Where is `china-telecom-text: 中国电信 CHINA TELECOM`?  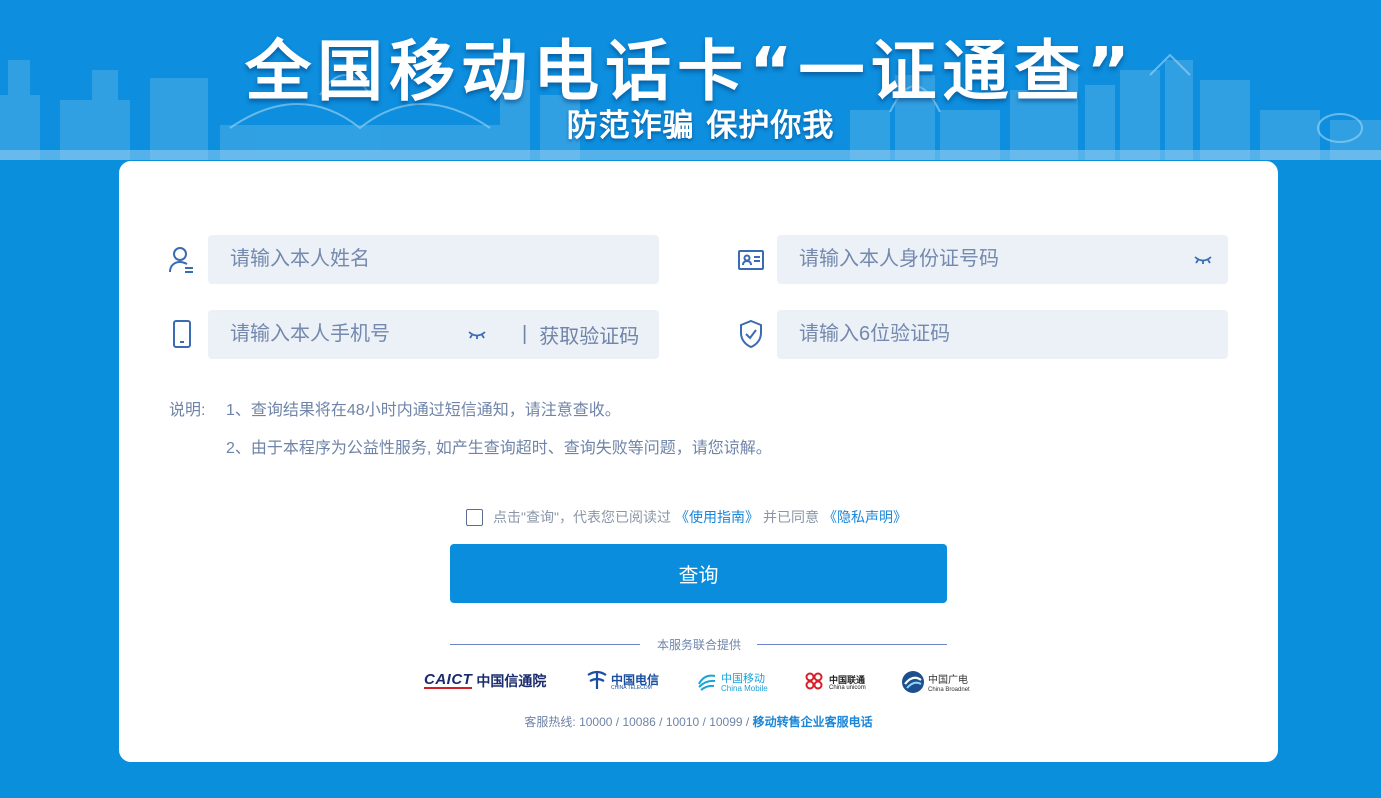
china-telecom-text: 中国电信 CHINA TELECOM is located at coordinates (635, 682).